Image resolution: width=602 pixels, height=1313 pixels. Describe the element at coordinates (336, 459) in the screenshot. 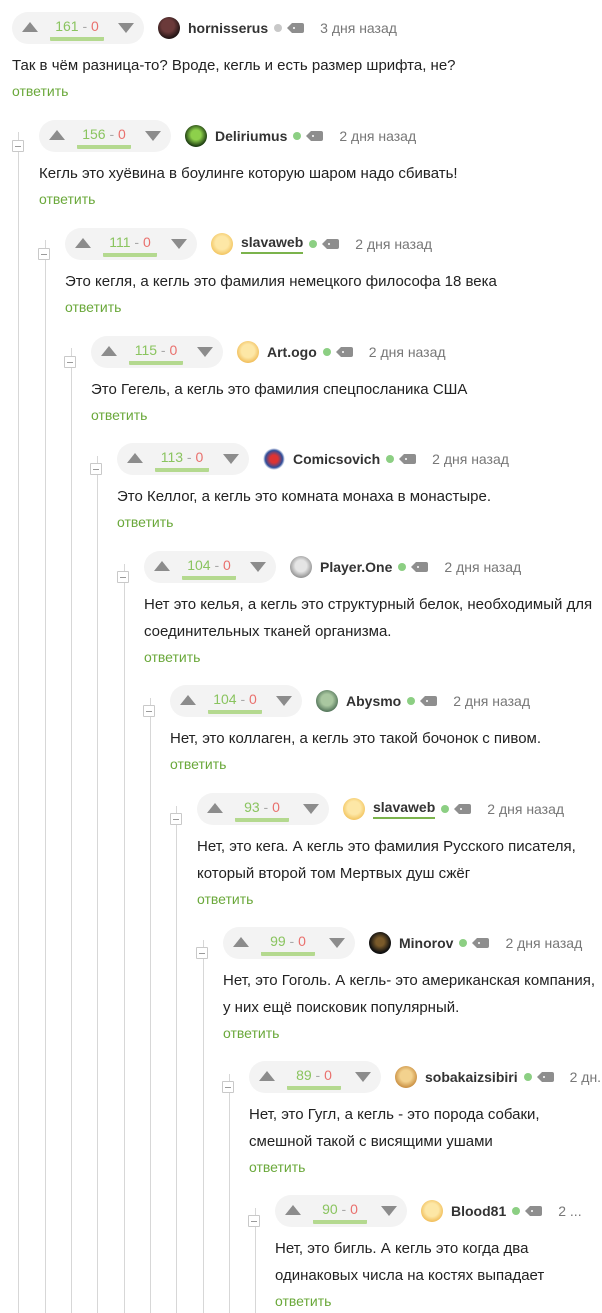

I see `author-name: Comicsovich` at that location.